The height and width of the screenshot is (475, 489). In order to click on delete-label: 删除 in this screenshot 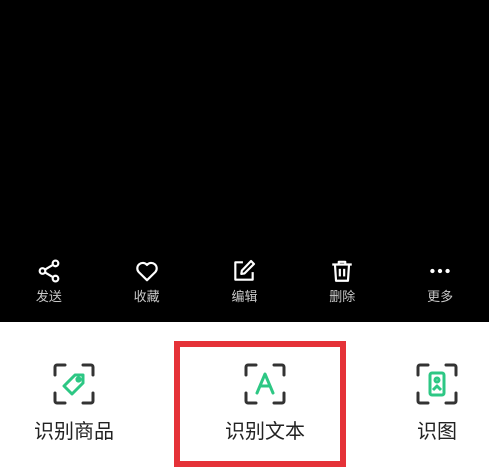, I will do `click(342, 297)`.